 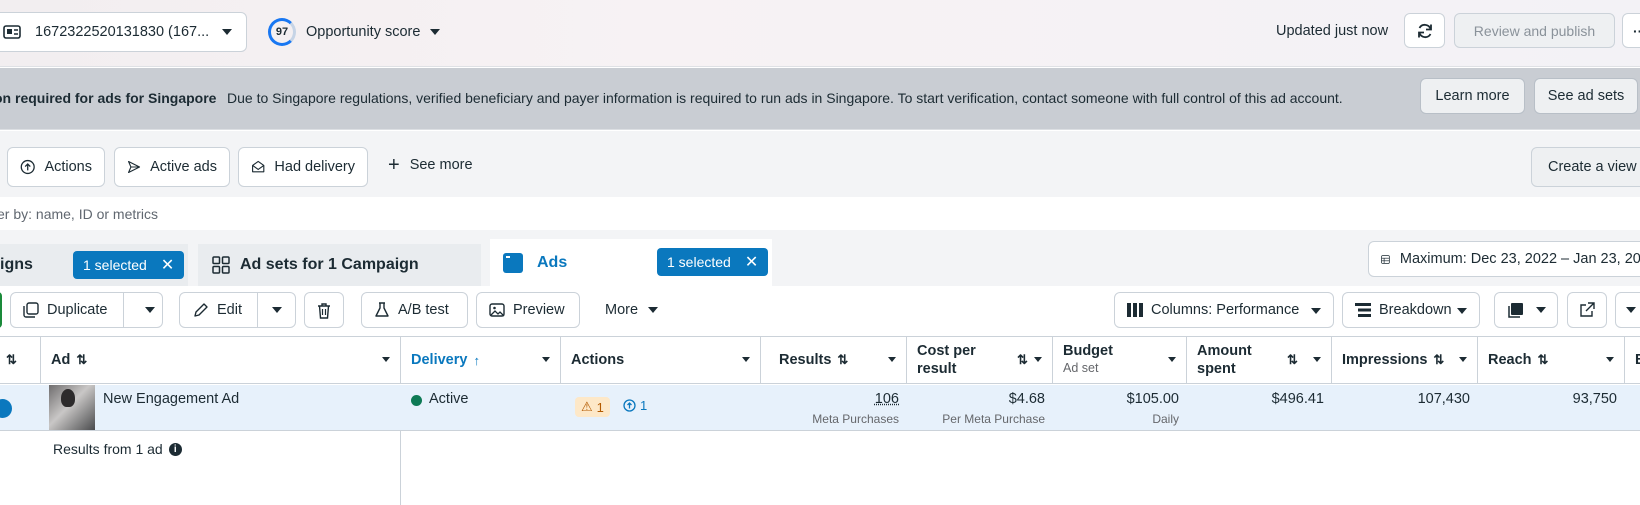 What do you see at coordinates (324, 310) in the screenshot?
I see `delete-button` at bounding box center [324, 310].